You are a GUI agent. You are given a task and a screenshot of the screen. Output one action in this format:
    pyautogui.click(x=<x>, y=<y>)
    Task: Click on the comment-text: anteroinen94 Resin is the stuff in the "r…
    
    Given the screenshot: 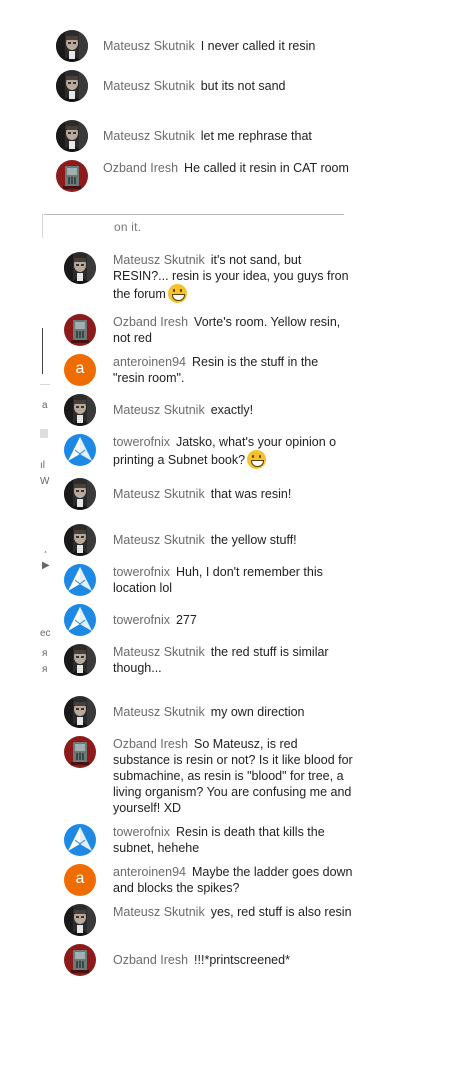 What is the action you would take?
    pyautogui.click(x=233, y=370)
    